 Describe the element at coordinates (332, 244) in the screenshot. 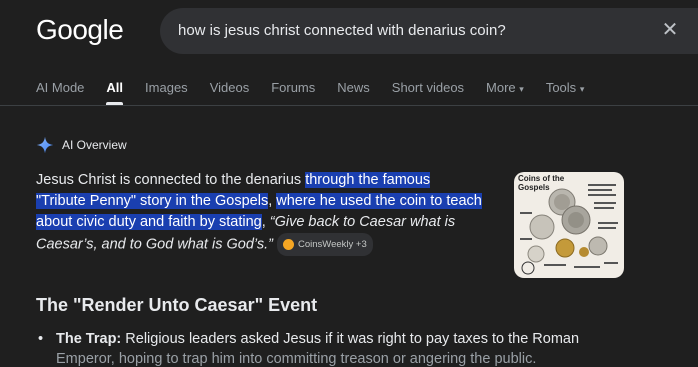

I see `source-chip-label: CoinsWeekly +3` at that location.